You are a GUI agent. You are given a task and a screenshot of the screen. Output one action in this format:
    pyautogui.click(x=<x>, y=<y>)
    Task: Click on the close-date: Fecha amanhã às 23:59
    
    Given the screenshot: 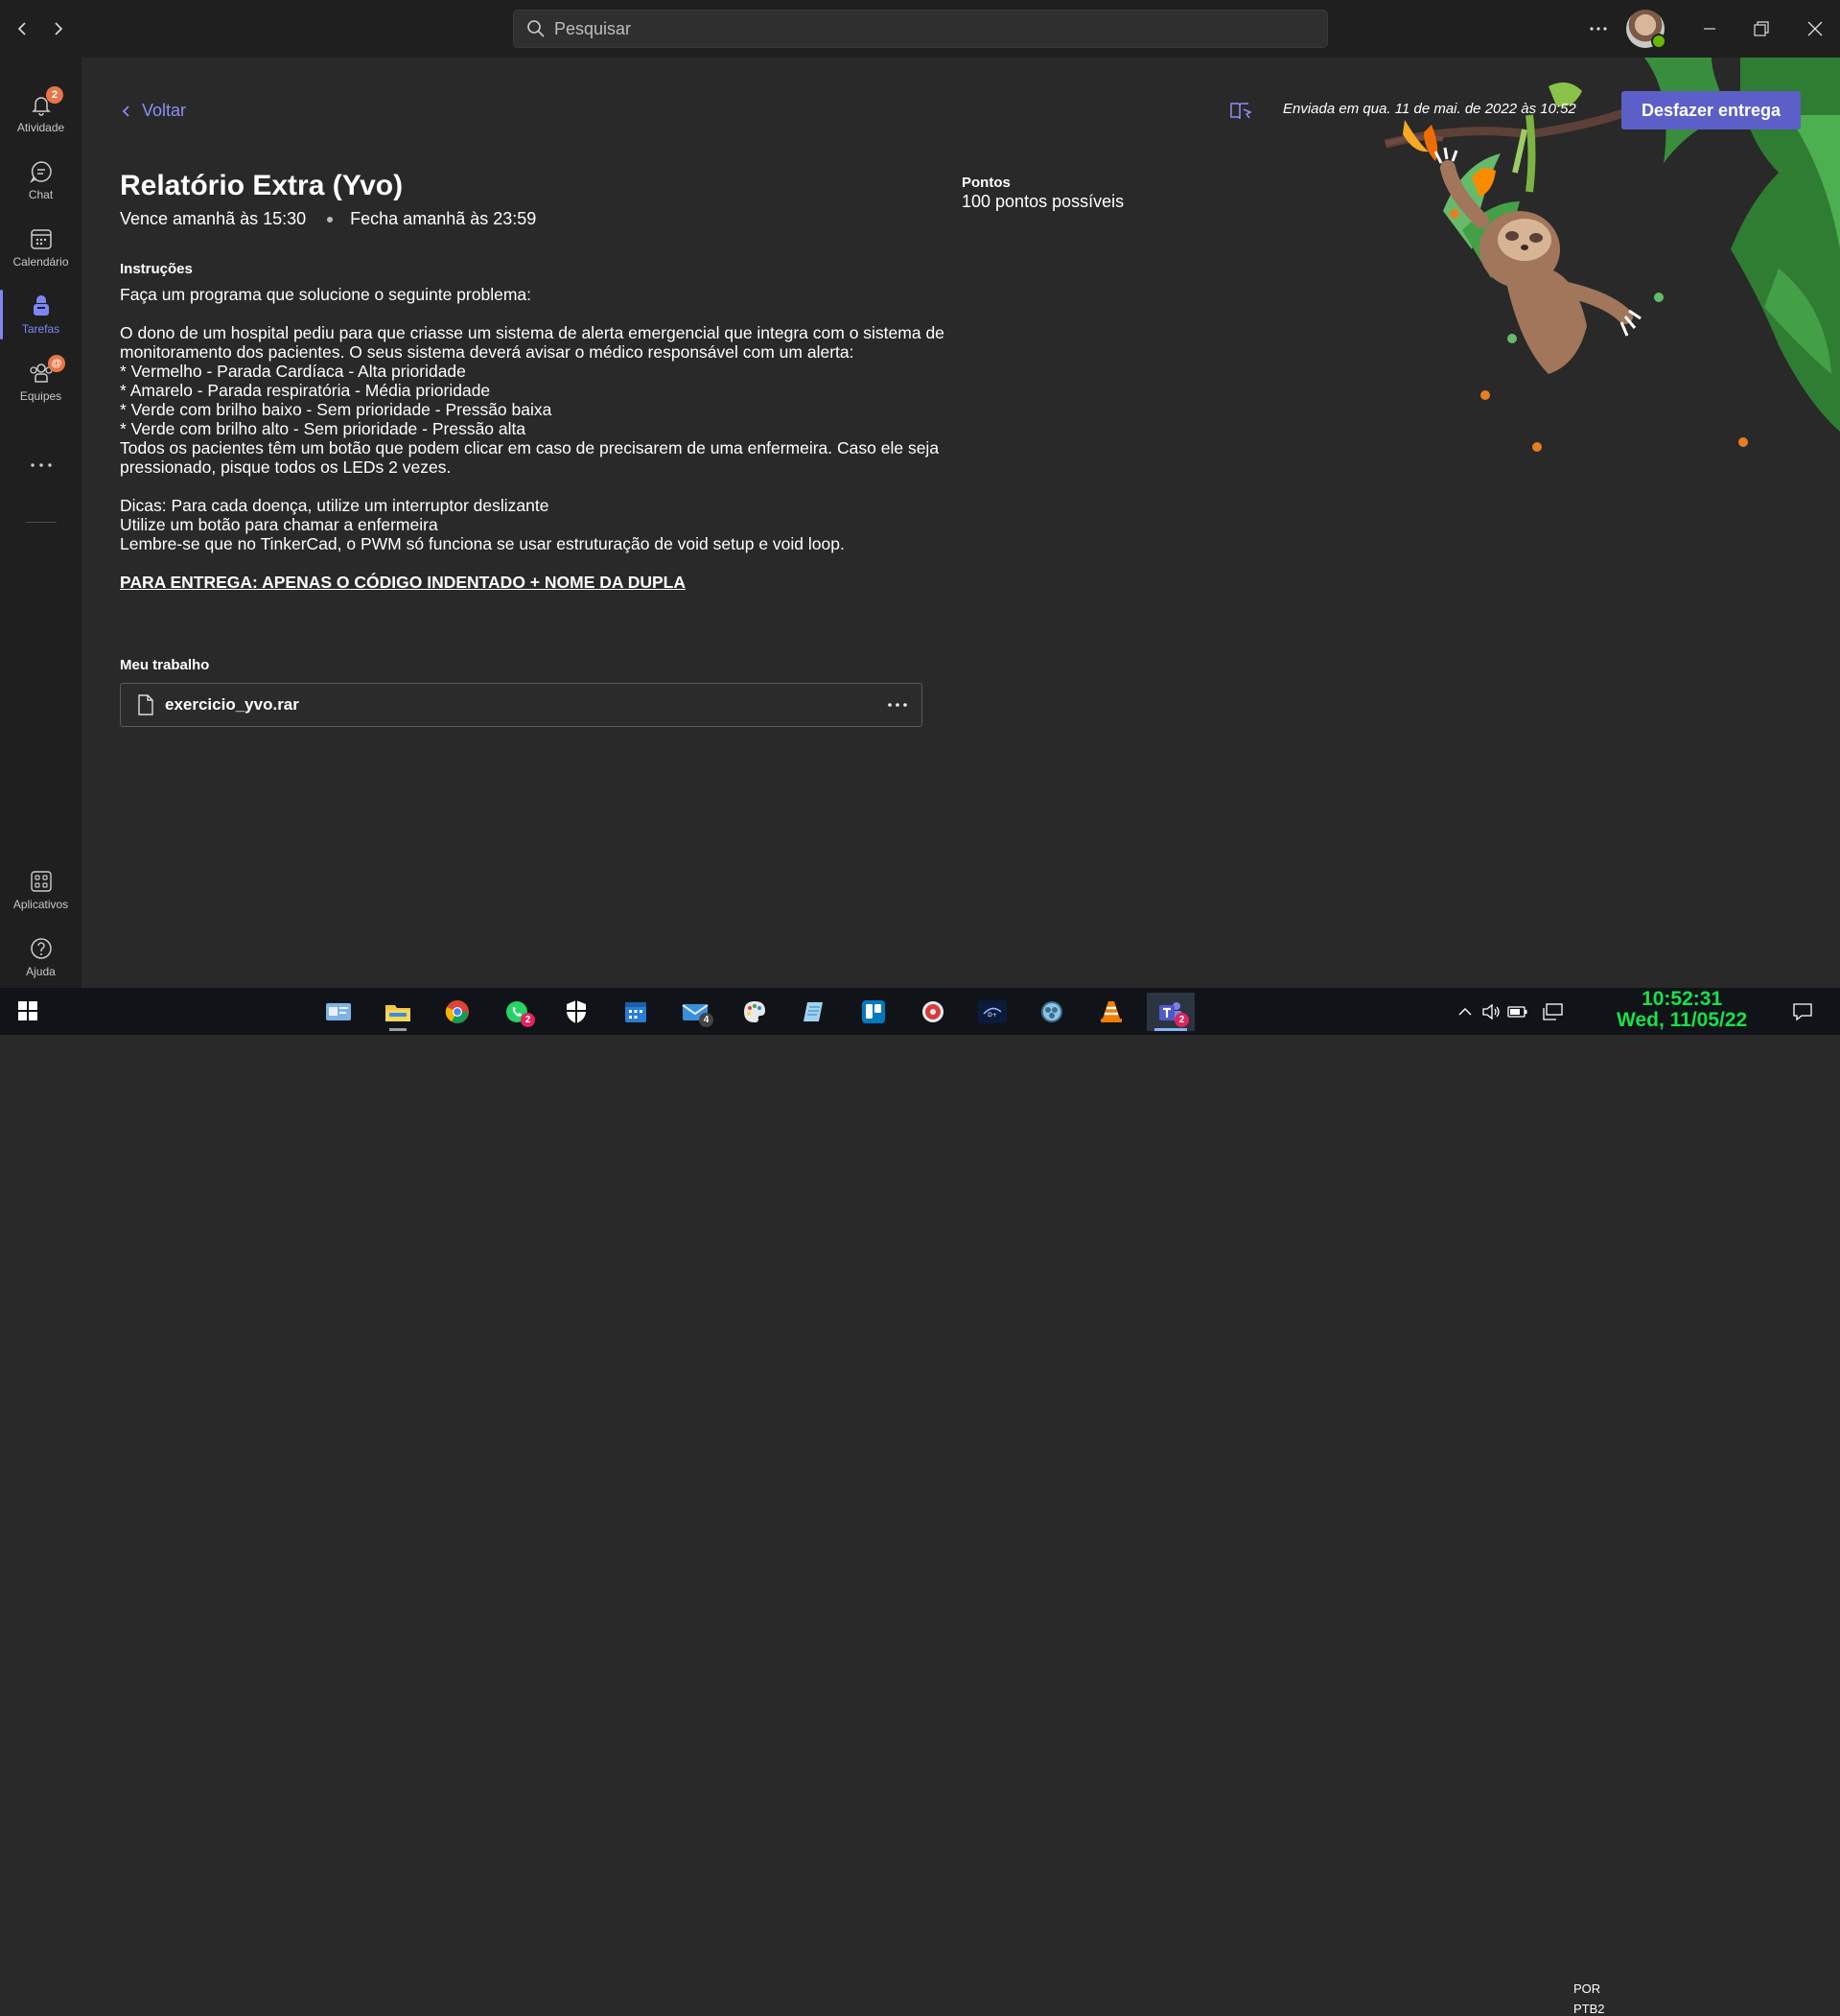 What is the action you would take?
    pyautogui.click(x=443, y=218)
    